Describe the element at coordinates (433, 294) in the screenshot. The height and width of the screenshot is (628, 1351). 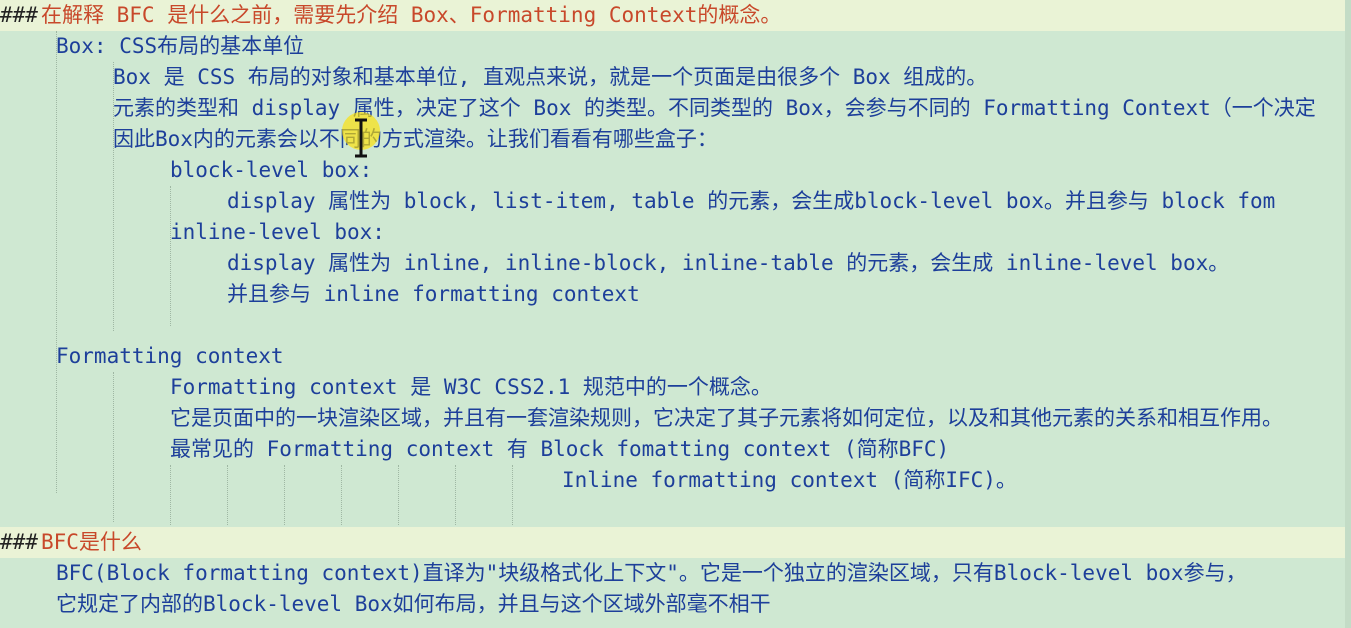
I see `line-text: 并且参与 inline formatting context` at that location.